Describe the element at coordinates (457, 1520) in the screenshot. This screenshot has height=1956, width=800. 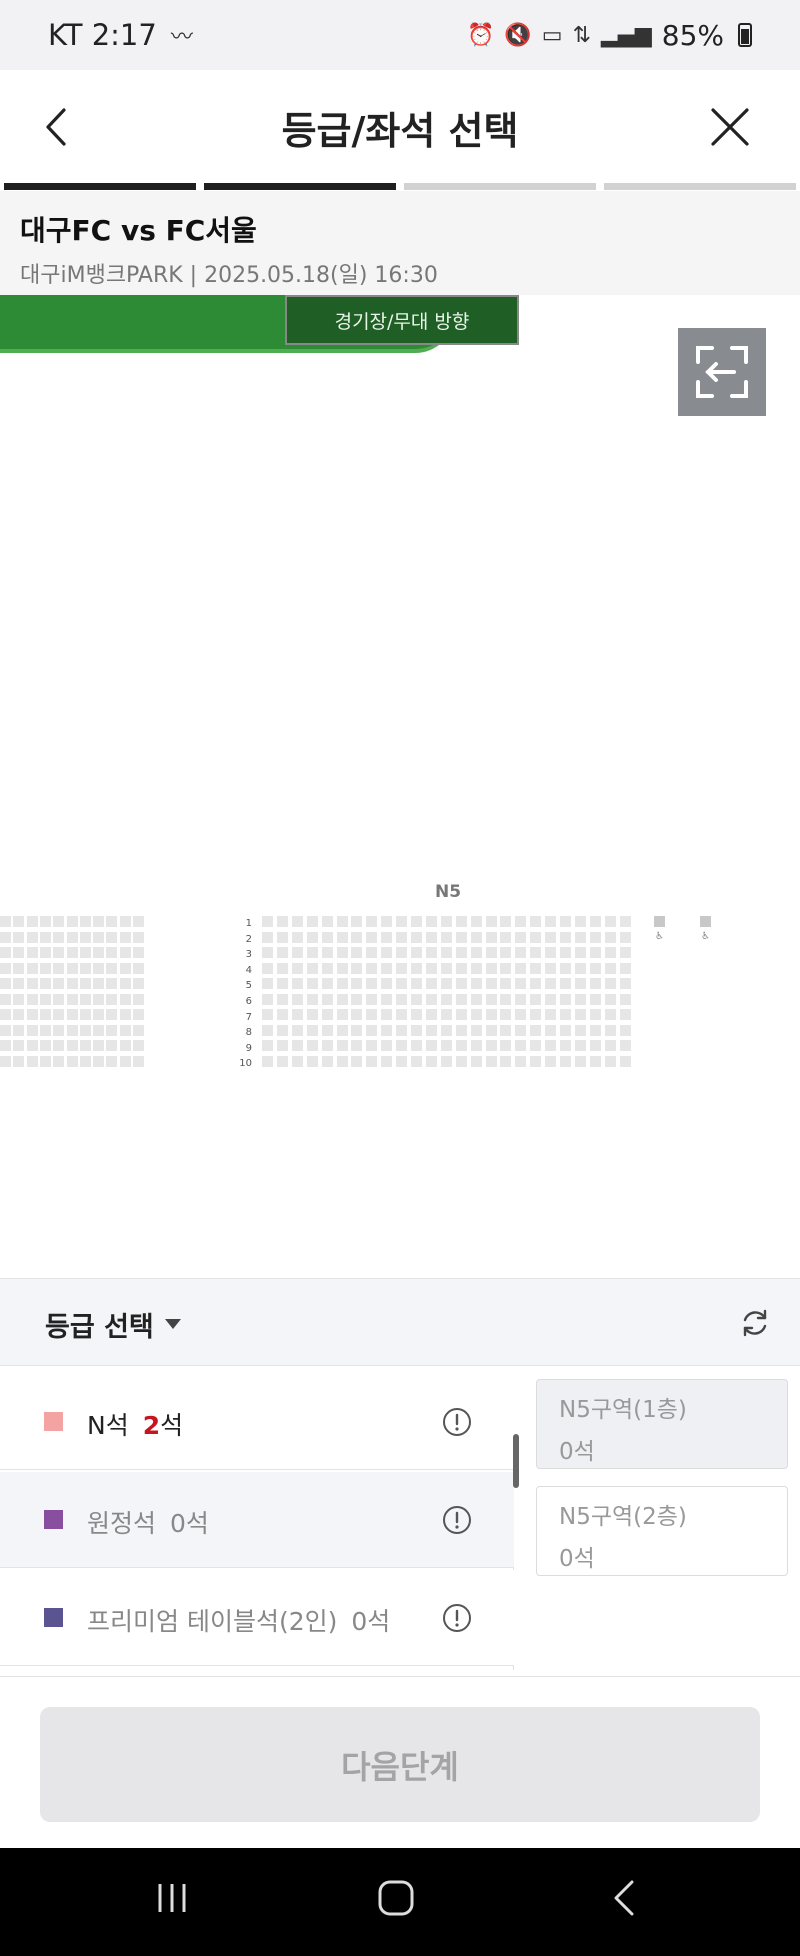
I see `info-icon` at that location.